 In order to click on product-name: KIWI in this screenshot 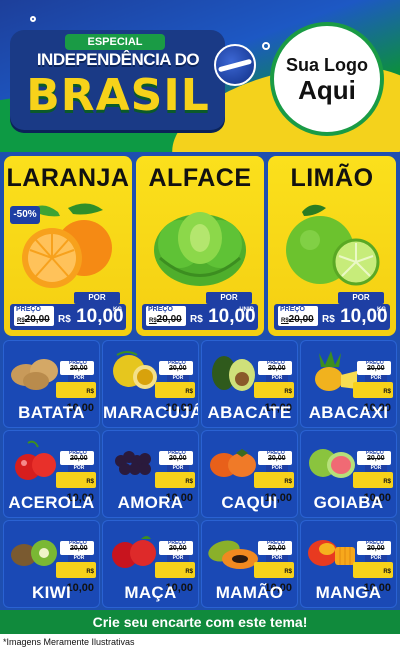, I will do `click(51, 592)`.